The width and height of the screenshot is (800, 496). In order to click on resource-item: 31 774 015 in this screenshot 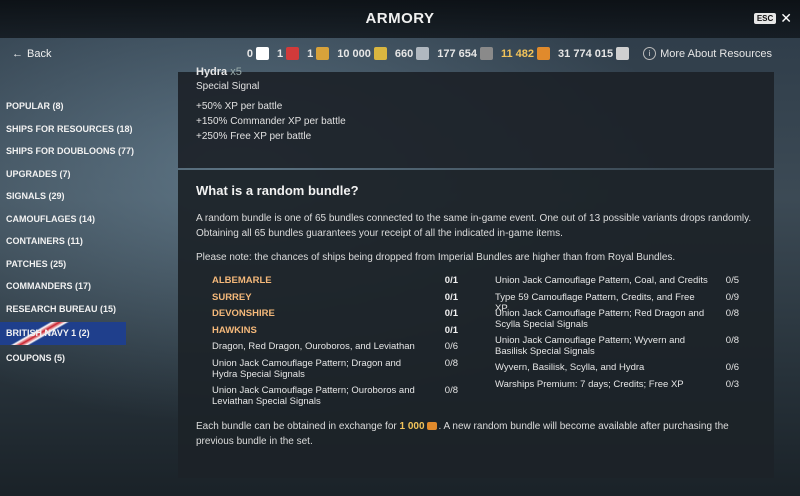, I will do `click(594, 53)`.